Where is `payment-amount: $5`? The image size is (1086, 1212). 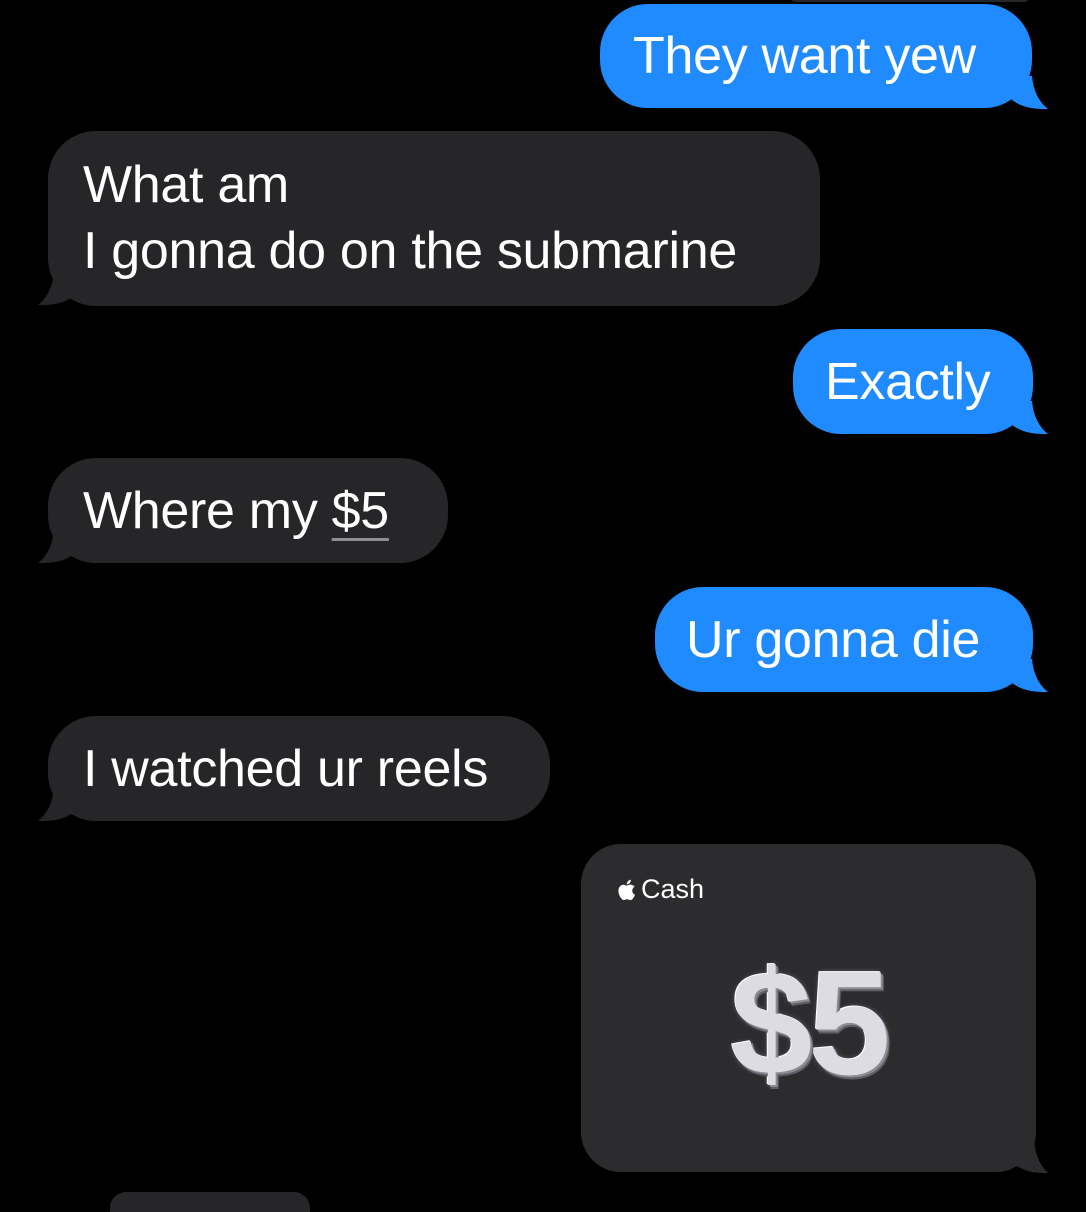 payment-amount: $5 is located at coordinates (810, 1023).